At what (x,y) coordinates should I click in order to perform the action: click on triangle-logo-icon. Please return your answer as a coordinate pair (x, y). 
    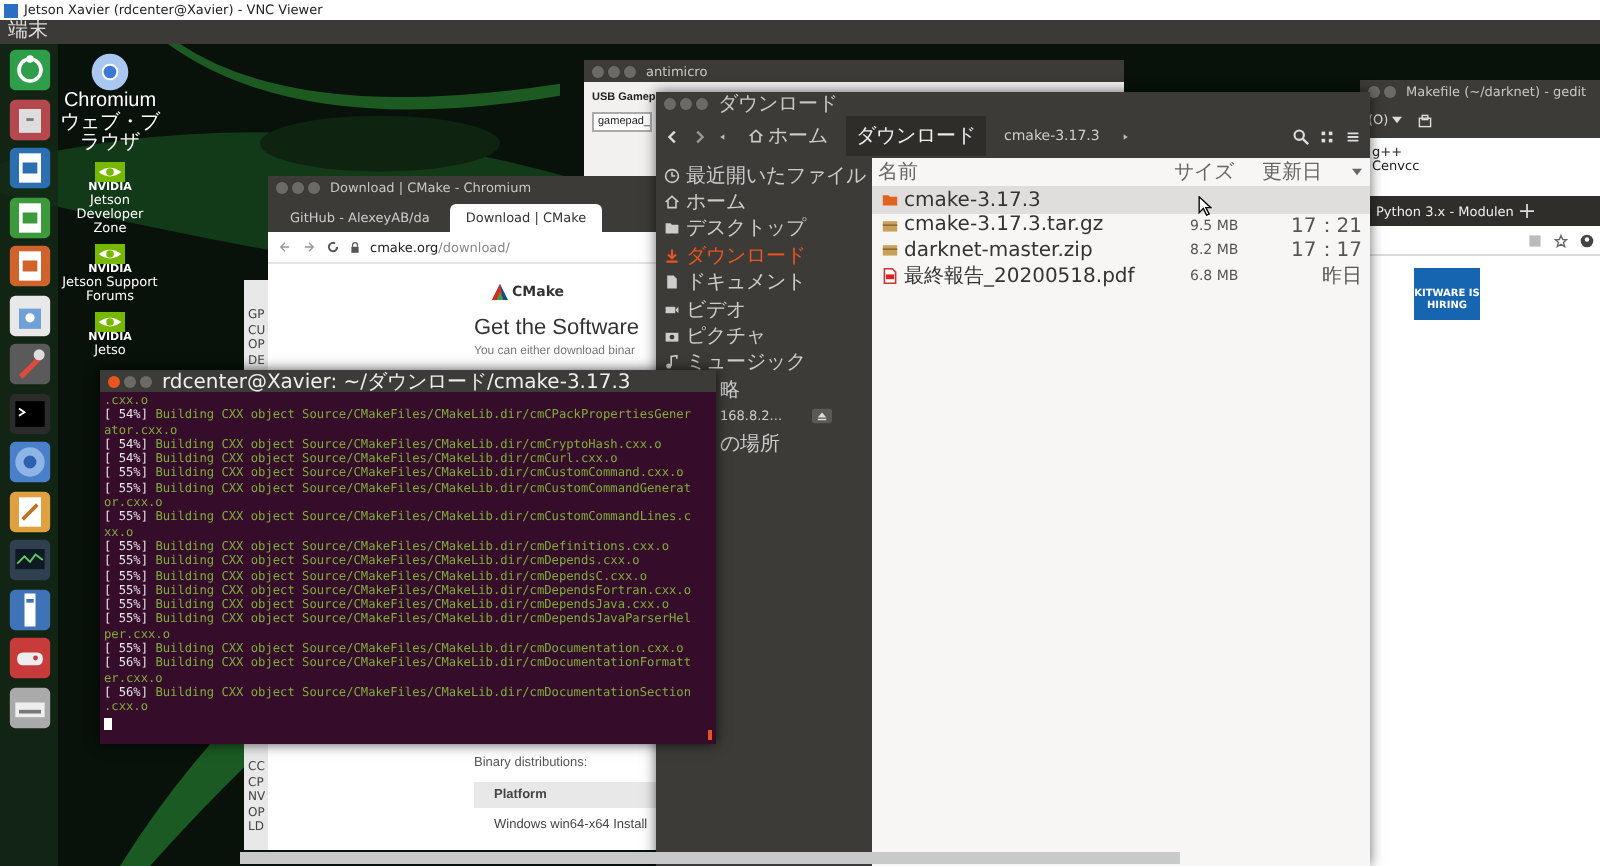
    Looking at the image, I should click on (500, 292).